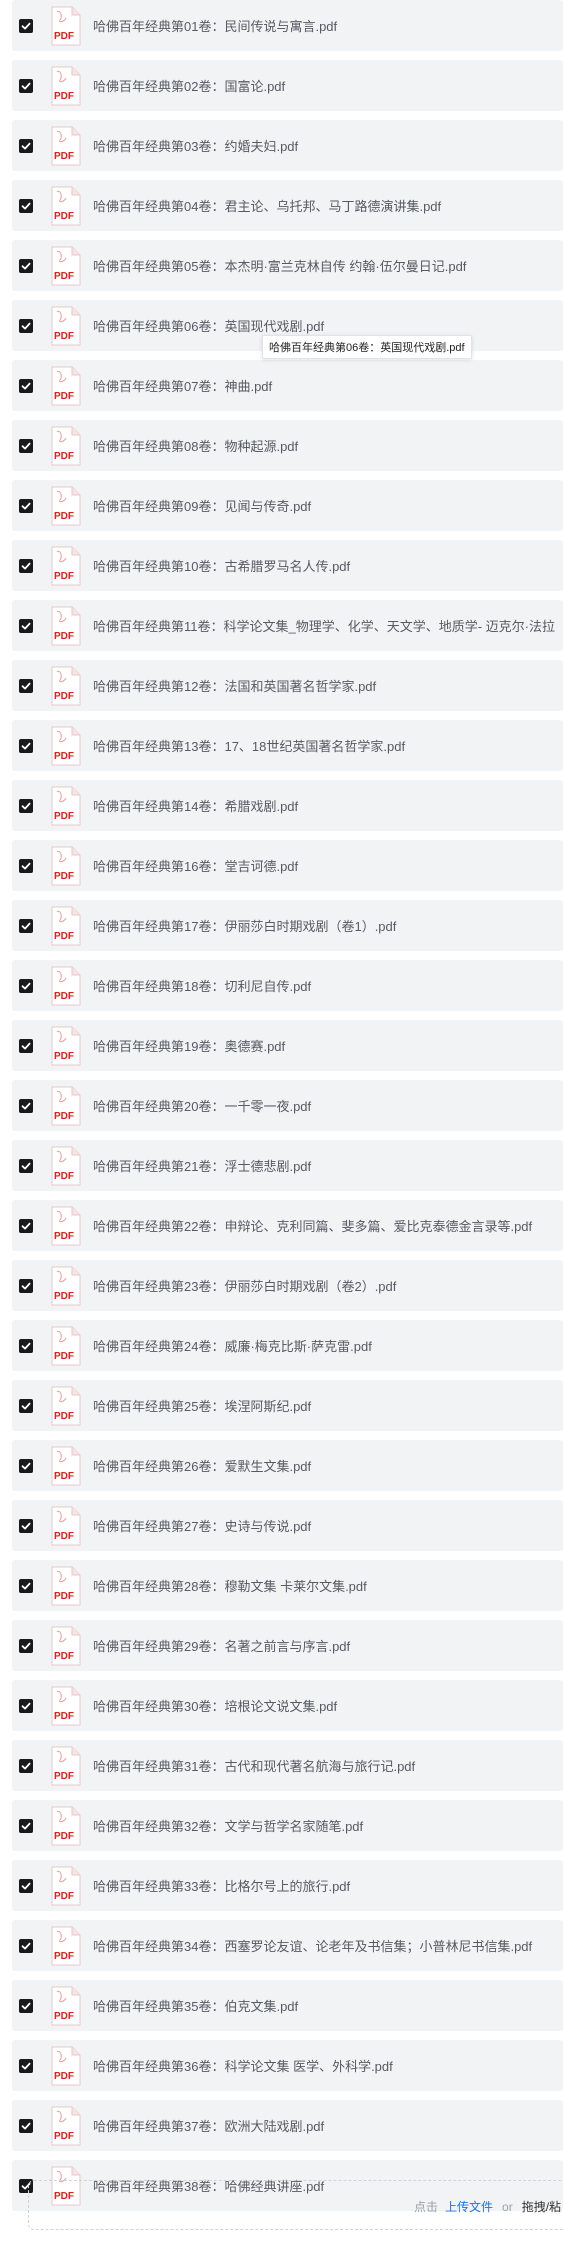  I want to click on file-row: PDF 哈佛百年经典第01卷：民间传说与寓言.pdf, so click(287, 25).